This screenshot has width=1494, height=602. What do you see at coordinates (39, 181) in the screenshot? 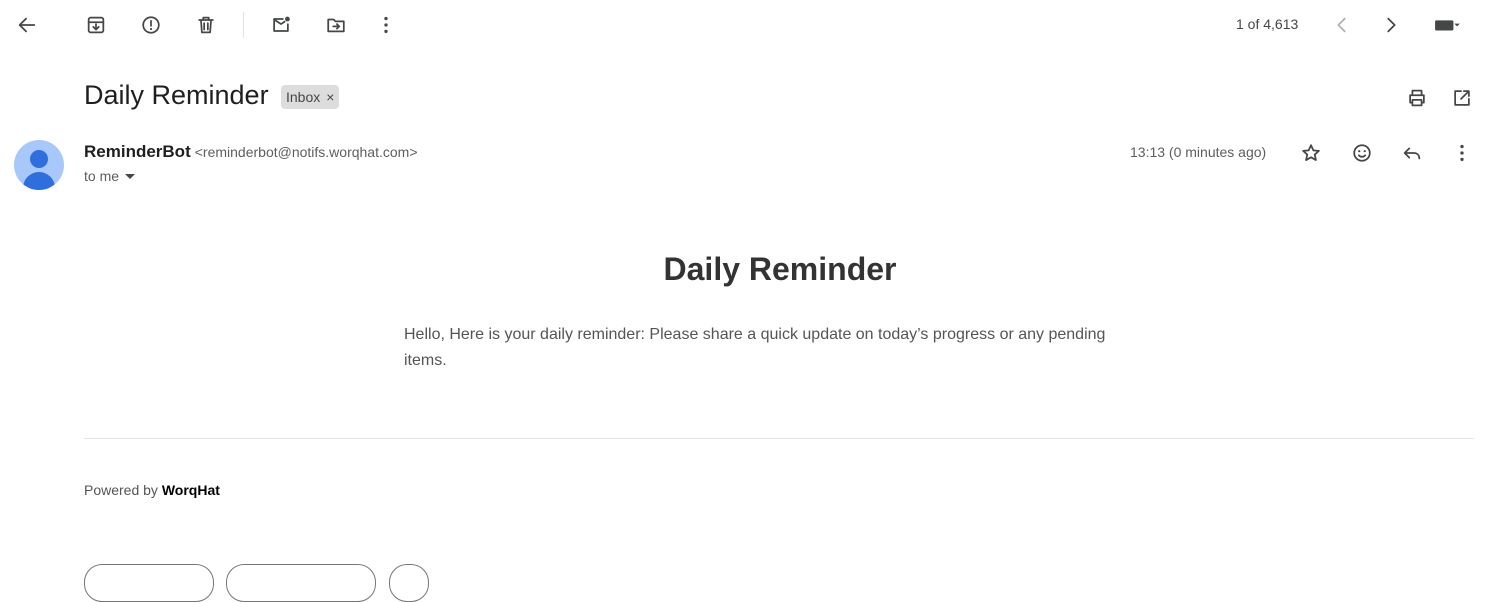
I see `avatar-body` at bounding box center [39, 181].